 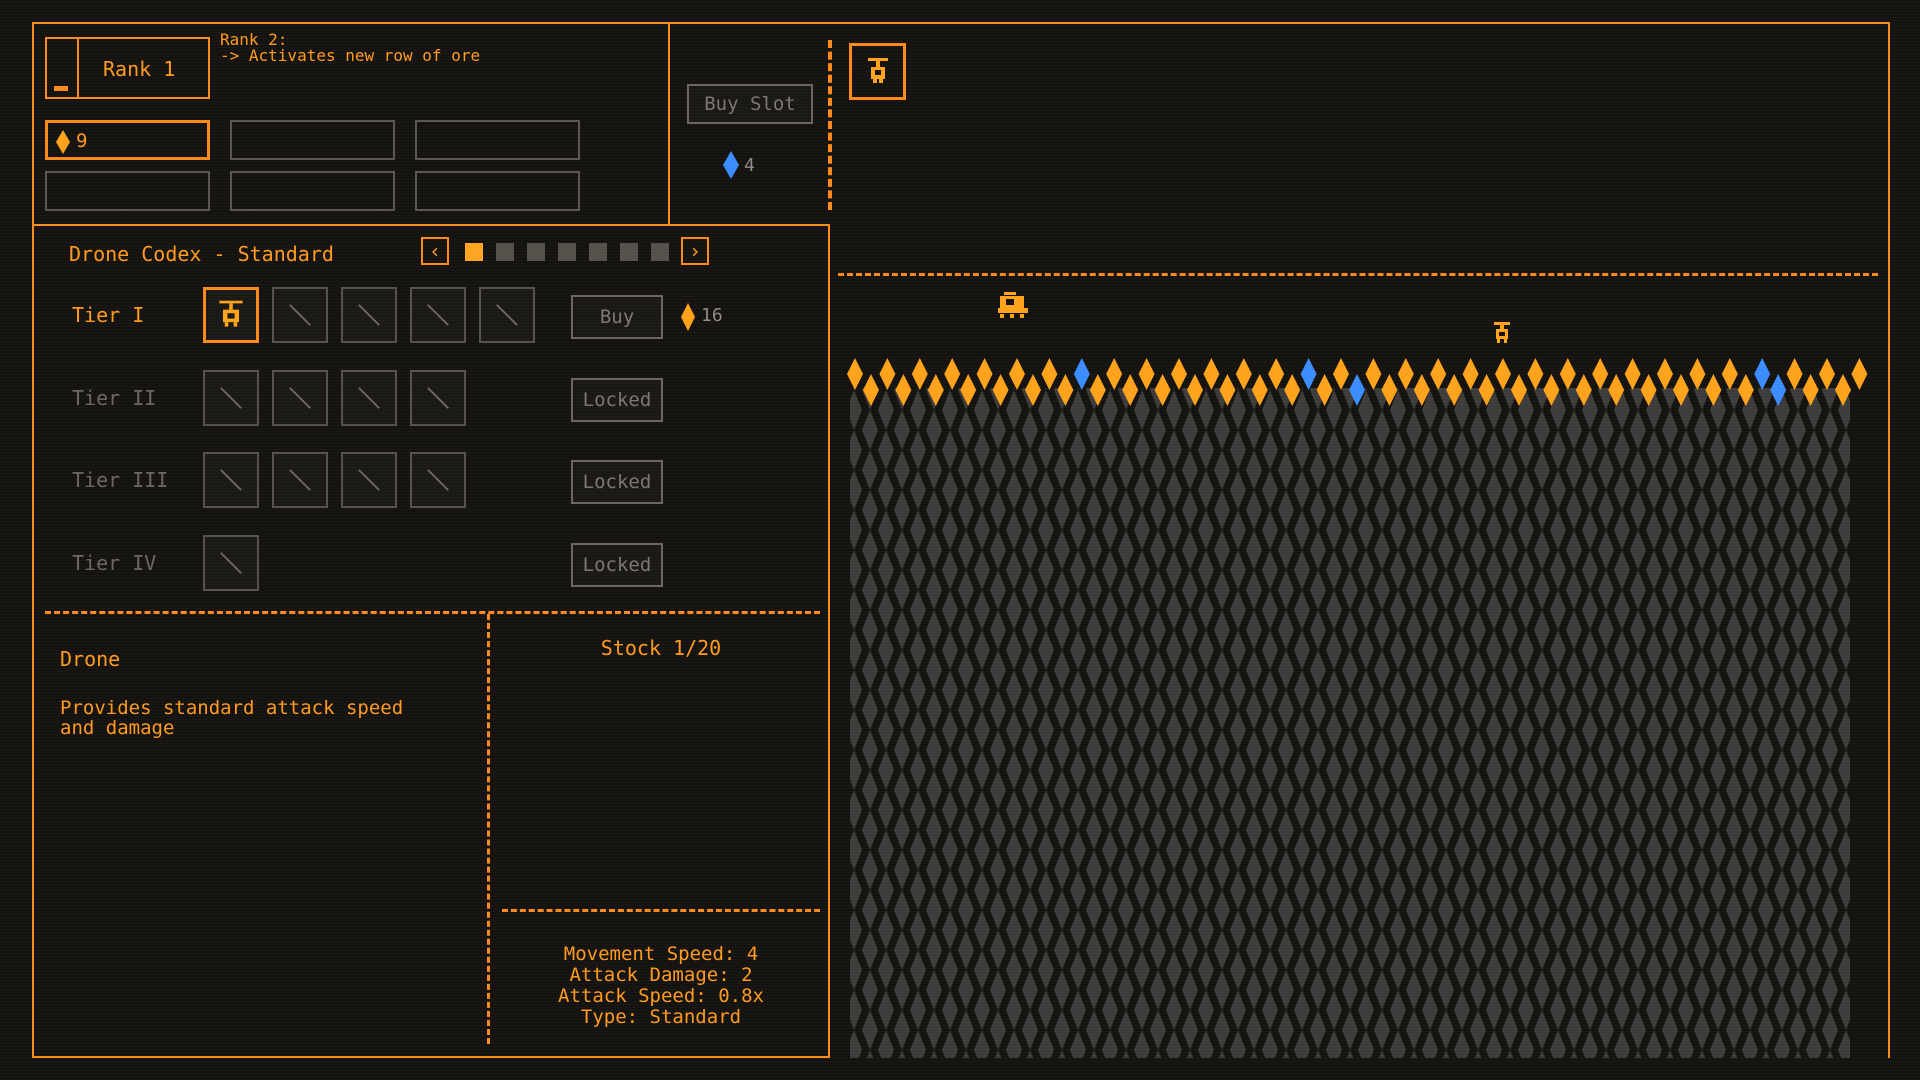 What do you see at coordinates (139, 69) in the screenshot?
I see `rank-label: Rank 1` at bounding box center [139, 69].